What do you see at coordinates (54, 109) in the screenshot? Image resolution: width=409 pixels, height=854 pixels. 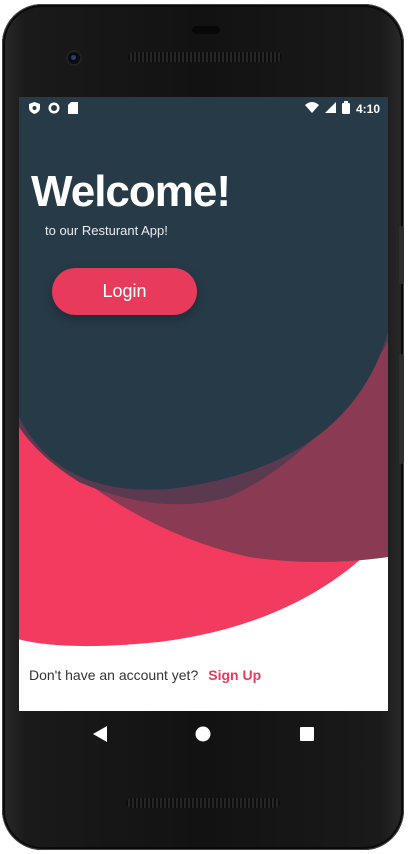 I see `circle-record-icon` at bounding box center [54, 109].